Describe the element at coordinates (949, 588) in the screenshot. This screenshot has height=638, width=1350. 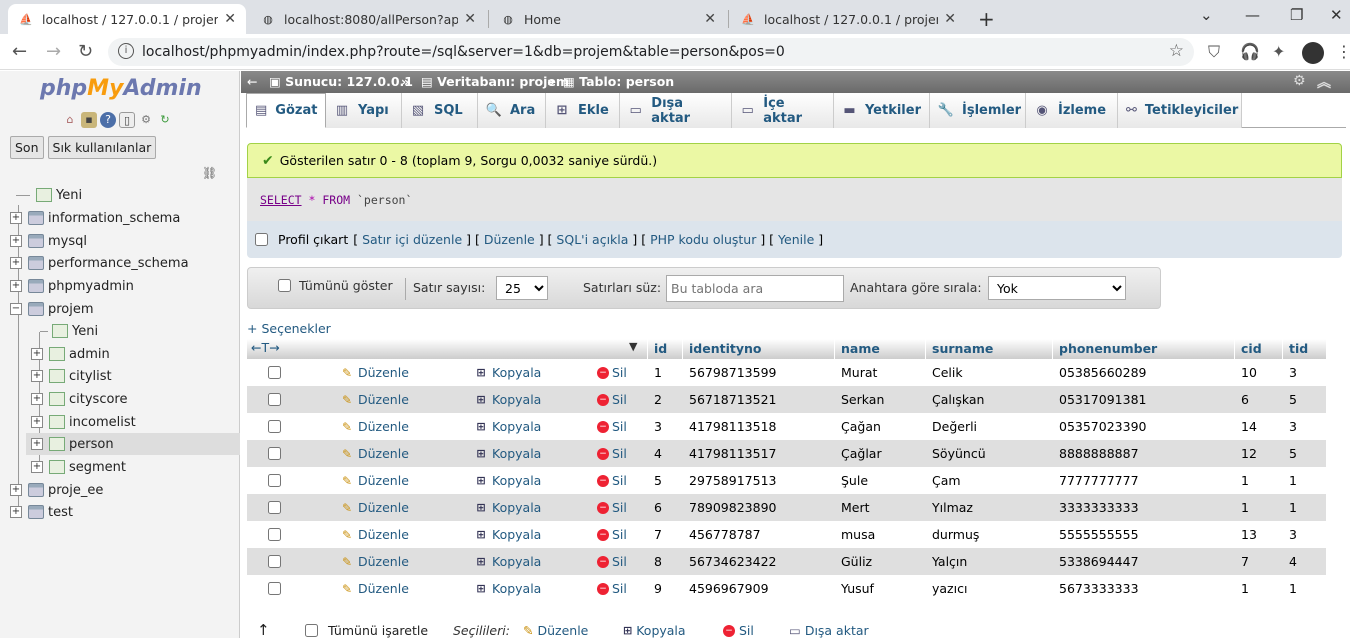
I see `cell-surname: yazıcı` at that location.